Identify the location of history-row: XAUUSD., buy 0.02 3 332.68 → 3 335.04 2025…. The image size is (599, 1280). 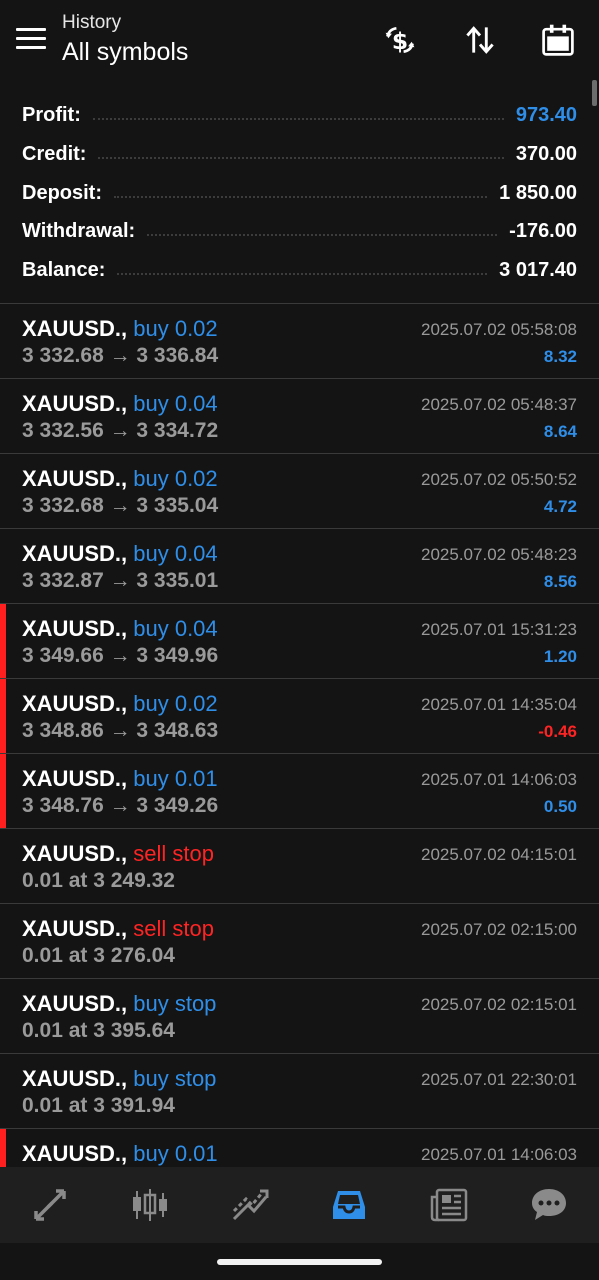
(299, 491).